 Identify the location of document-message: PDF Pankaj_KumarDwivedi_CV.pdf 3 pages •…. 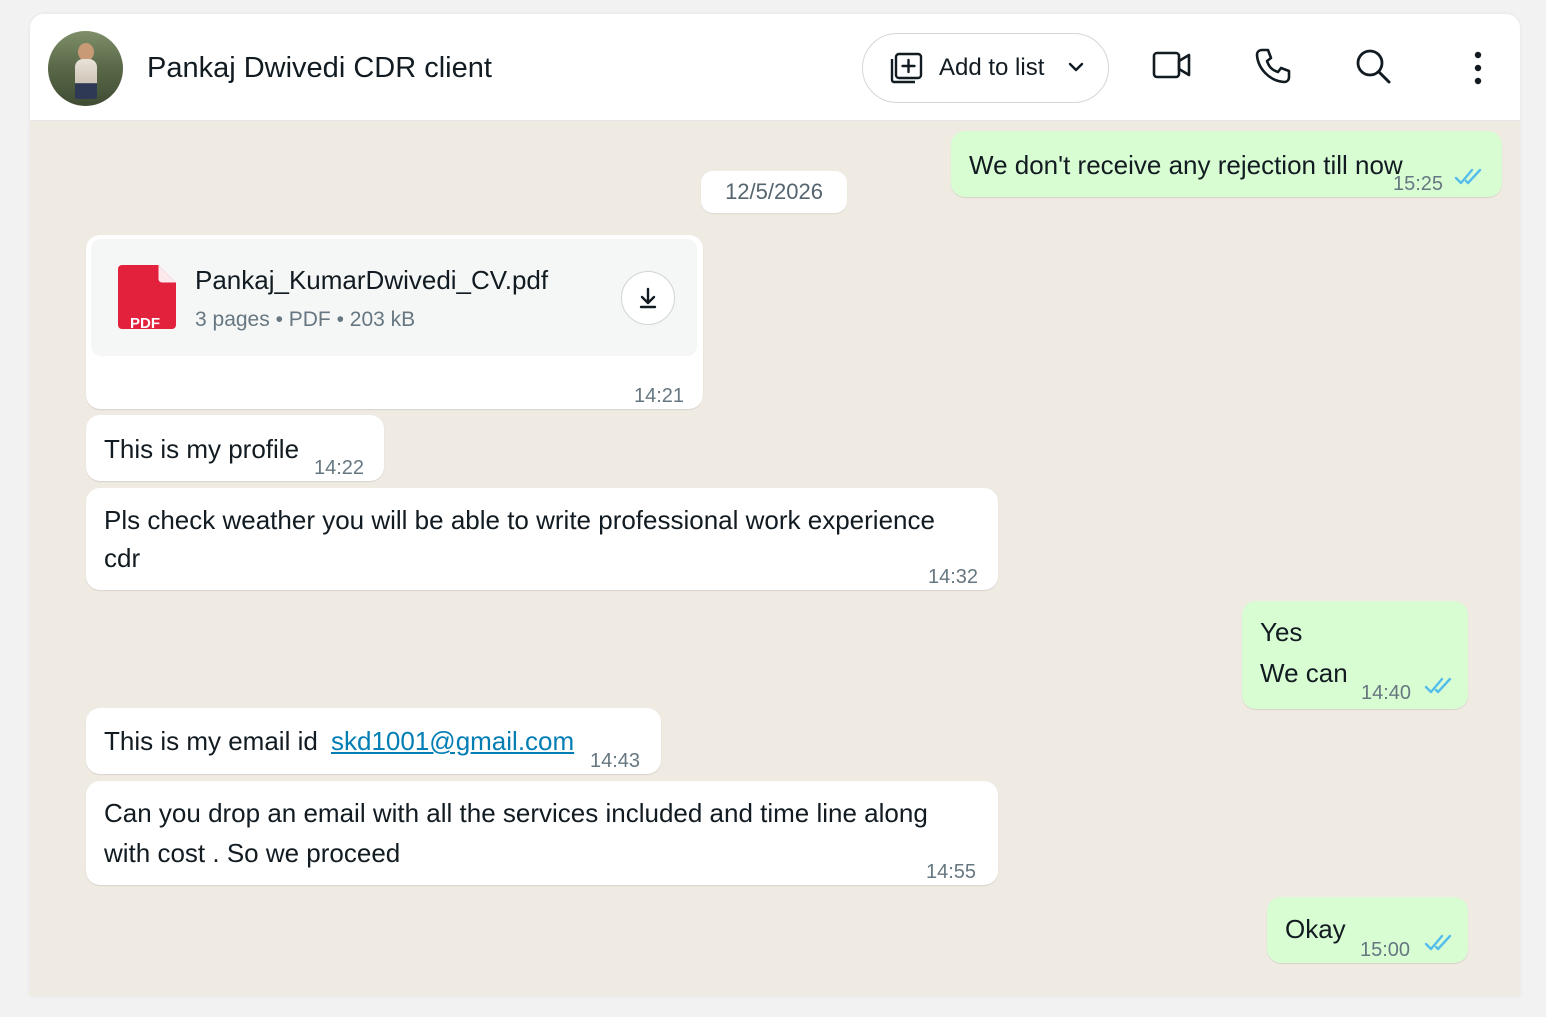
(394, 322).